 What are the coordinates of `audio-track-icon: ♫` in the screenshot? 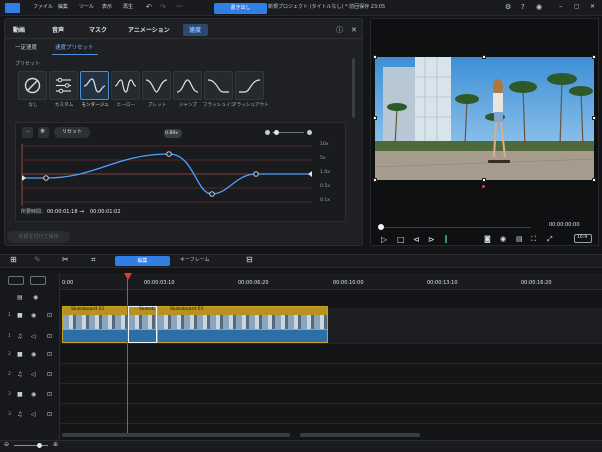 It's located at (20, 374).